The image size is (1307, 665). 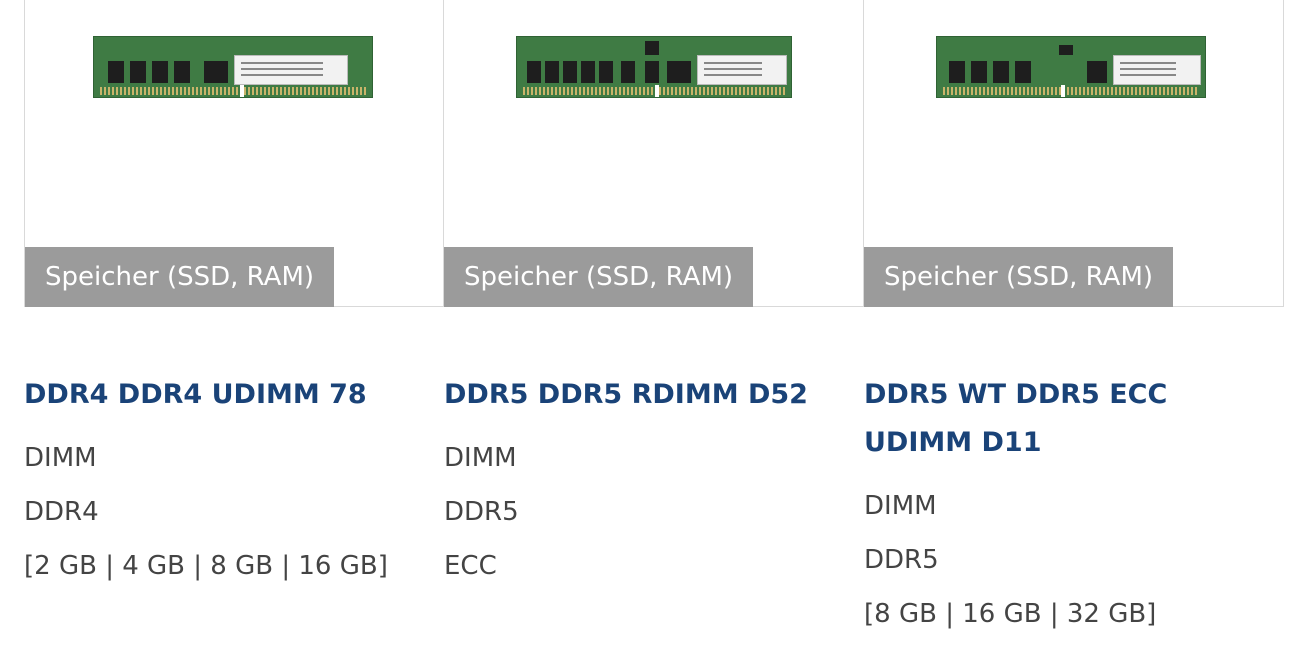 I want to click on spec-capacities: [8 GB | 16 GB | 32 GB], so click(x=1010, y=614).